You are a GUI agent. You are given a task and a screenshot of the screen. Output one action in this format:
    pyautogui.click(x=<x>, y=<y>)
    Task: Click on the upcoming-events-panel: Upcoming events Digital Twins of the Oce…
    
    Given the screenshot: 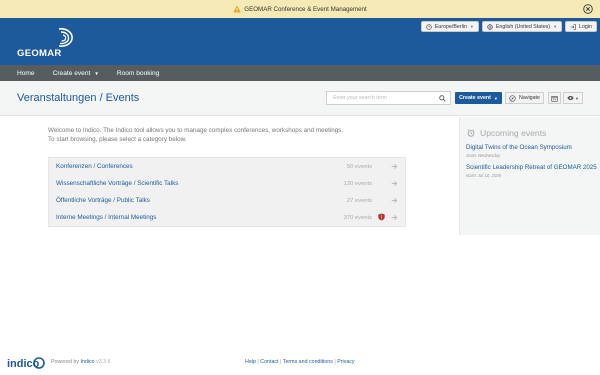 What is the action you would take?
    pyautogui.click(x=529, y=176)
    